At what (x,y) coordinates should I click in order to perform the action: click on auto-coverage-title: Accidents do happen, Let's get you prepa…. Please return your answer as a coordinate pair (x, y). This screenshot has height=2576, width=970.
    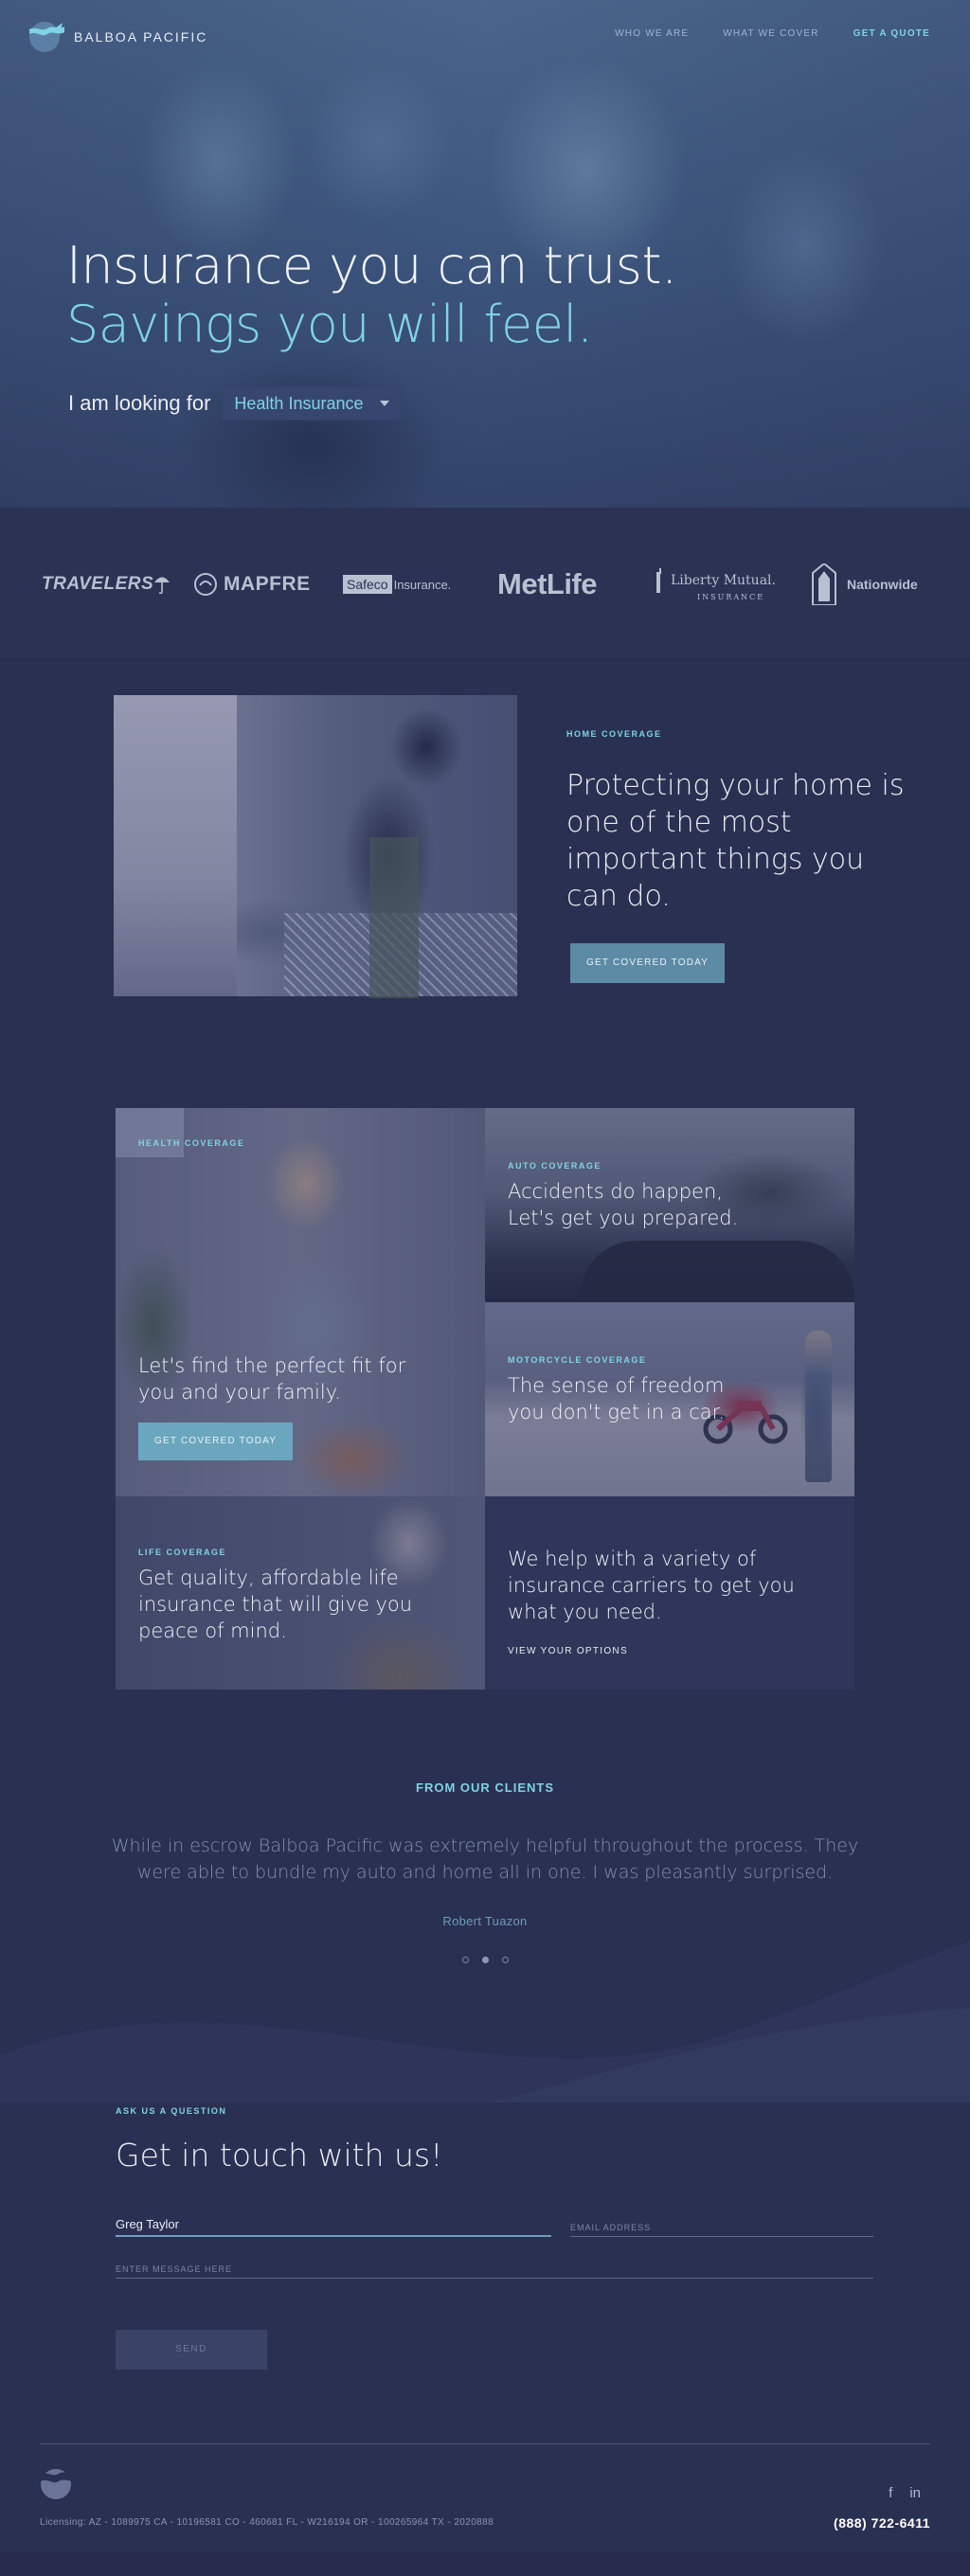
    Looking at the image, I should click on (623, 1204).